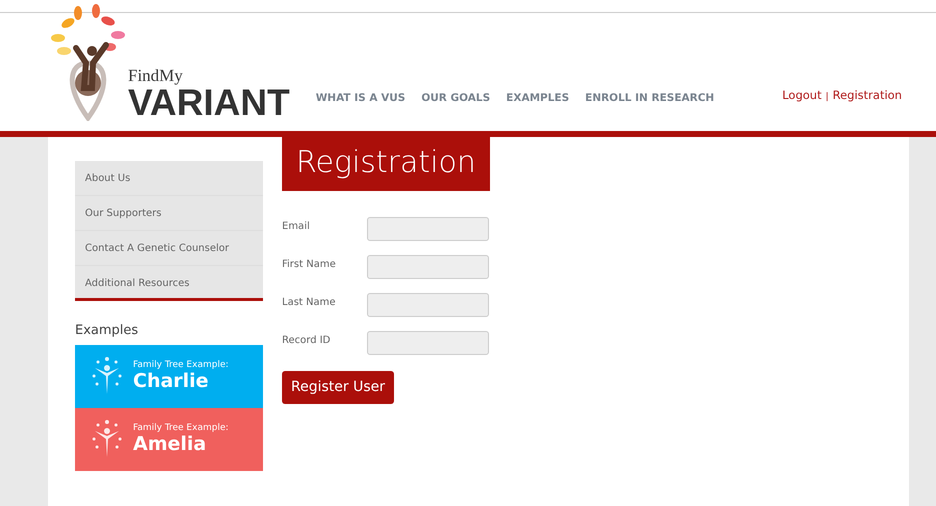  Describe the element at coordinates (107, 331) in the screenshot. I see `section-heading: Examples` at that location.